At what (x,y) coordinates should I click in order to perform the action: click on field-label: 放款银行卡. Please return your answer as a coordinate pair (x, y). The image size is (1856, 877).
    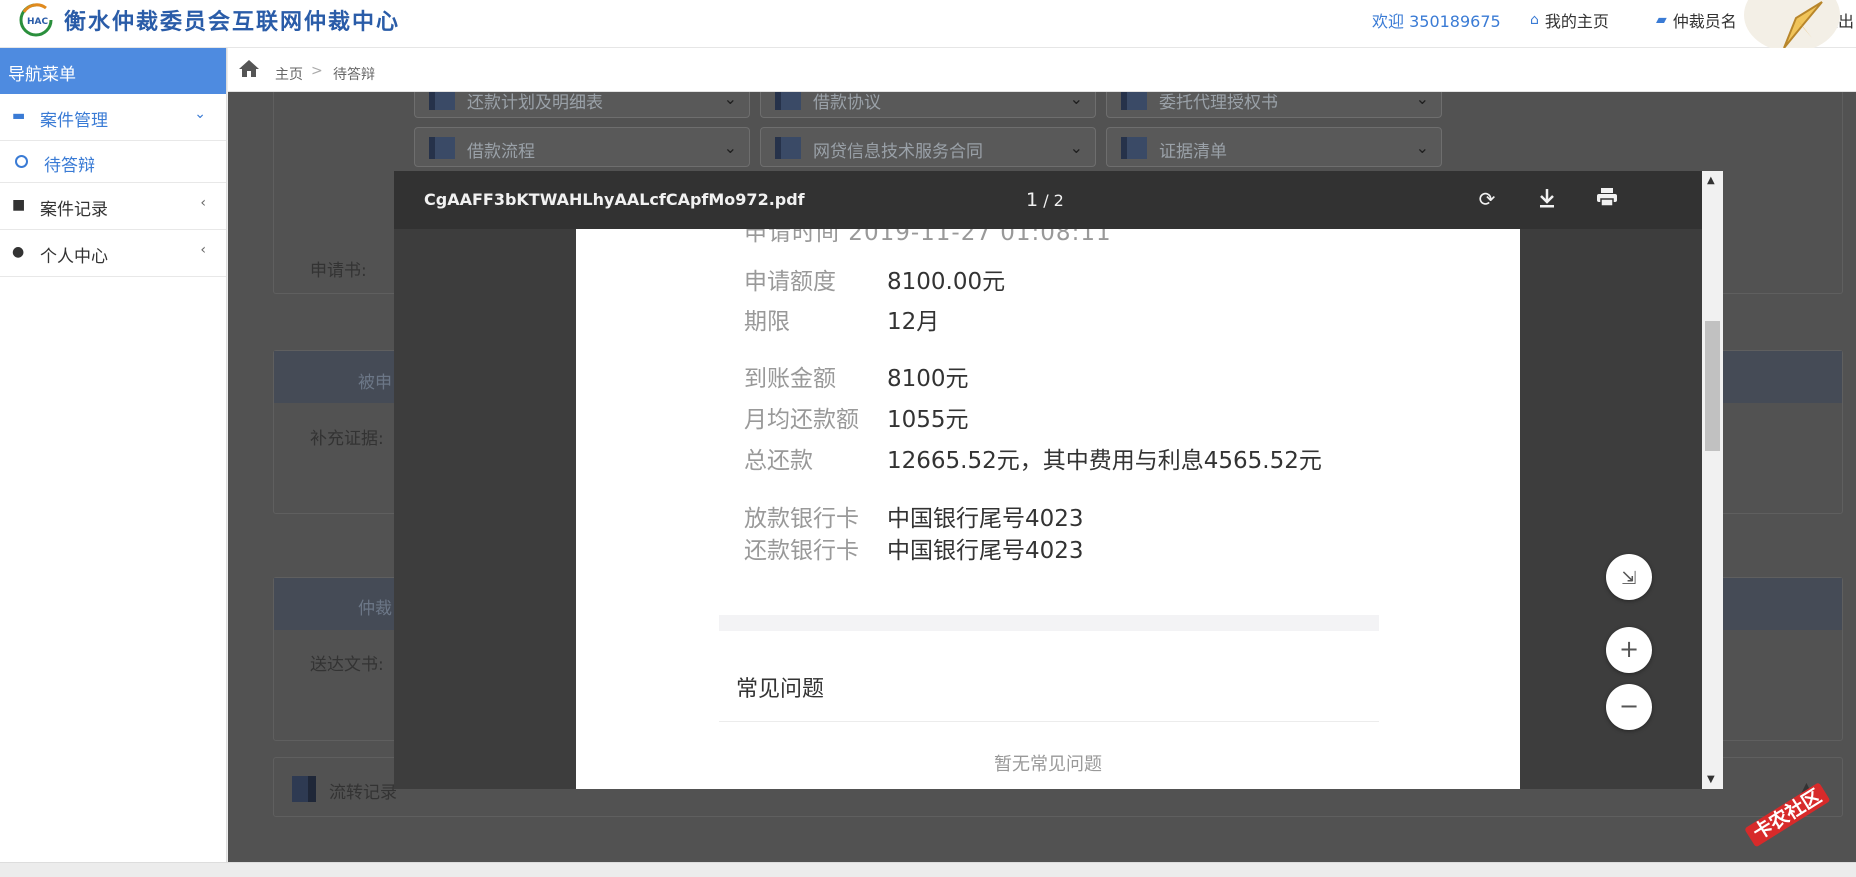
    Looking at the image, I should click on (801, 519).